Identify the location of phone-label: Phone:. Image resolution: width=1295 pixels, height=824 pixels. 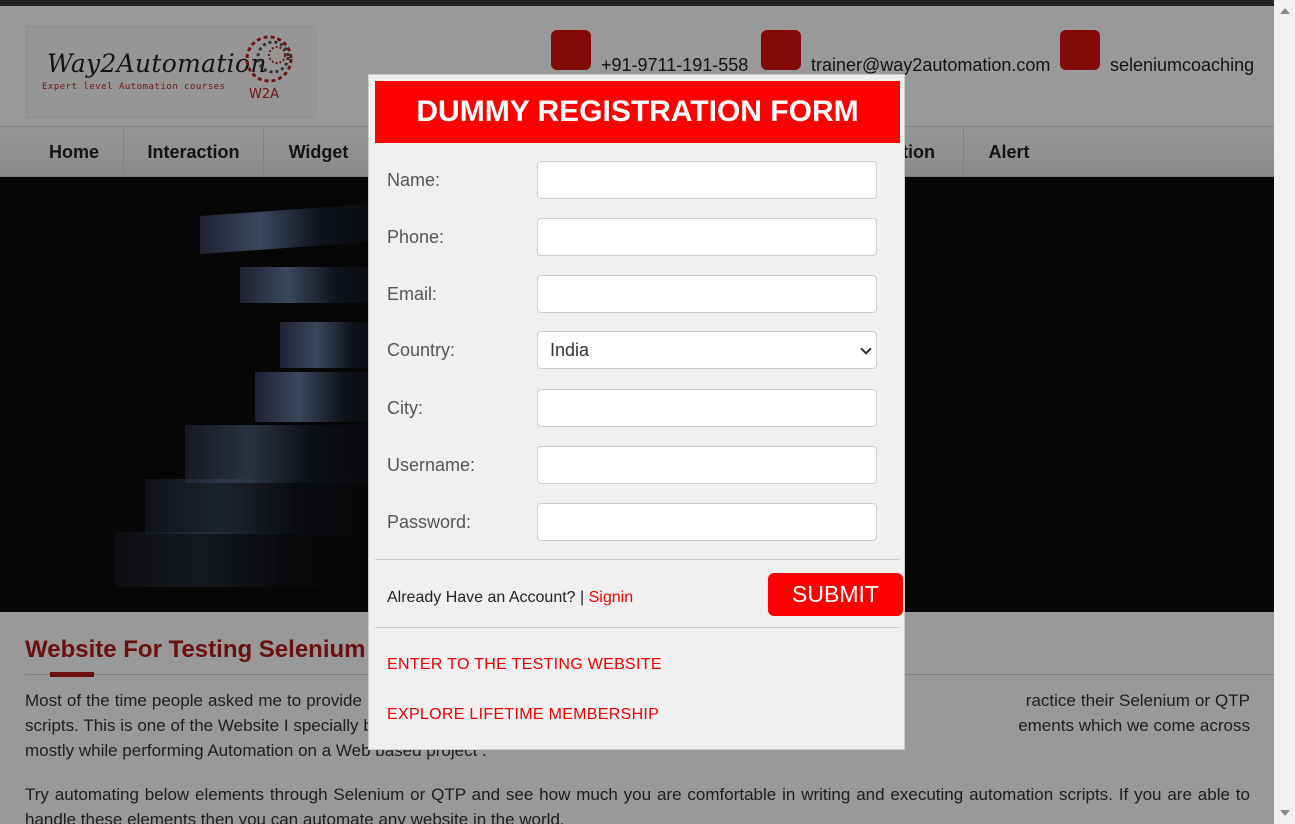
(416, 237).